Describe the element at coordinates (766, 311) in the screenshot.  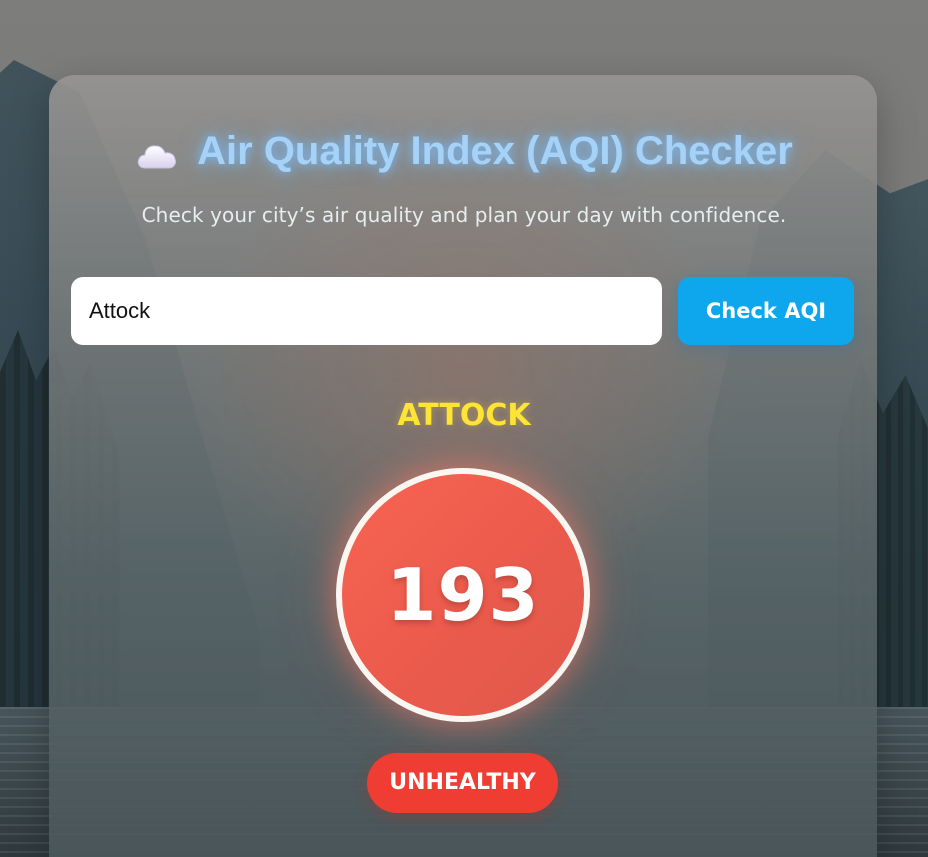
I see `check-aqi-button: Check AQI` at that location.